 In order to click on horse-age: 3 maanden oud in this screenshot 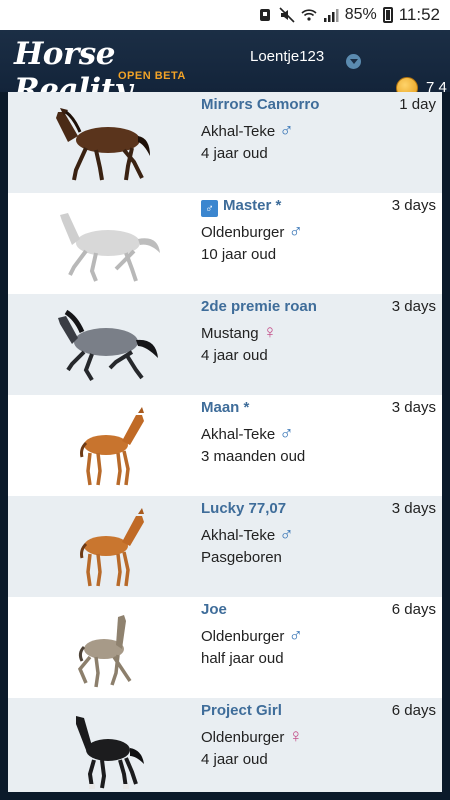, I will do `click(253, 456)`.